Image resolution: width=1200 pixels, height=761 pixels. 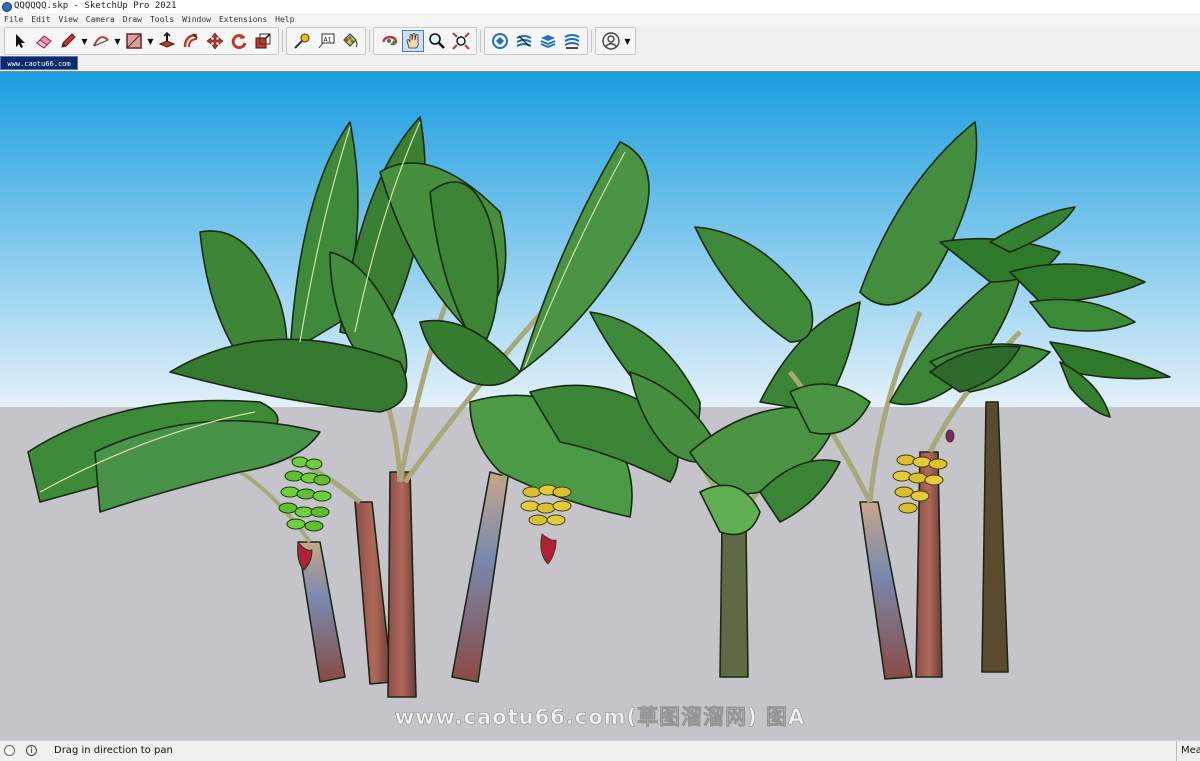 I want to click on title-bar: QQQQQQ.skp - SketchUp Pro 2021, so click(x=600, y=6).